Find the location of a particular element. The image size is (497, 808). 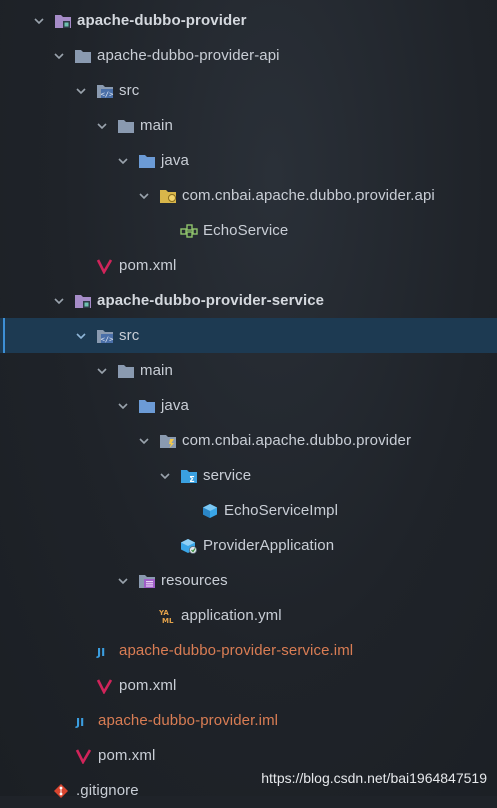

tree-label: application.yml is located at coordinates (231, 615).